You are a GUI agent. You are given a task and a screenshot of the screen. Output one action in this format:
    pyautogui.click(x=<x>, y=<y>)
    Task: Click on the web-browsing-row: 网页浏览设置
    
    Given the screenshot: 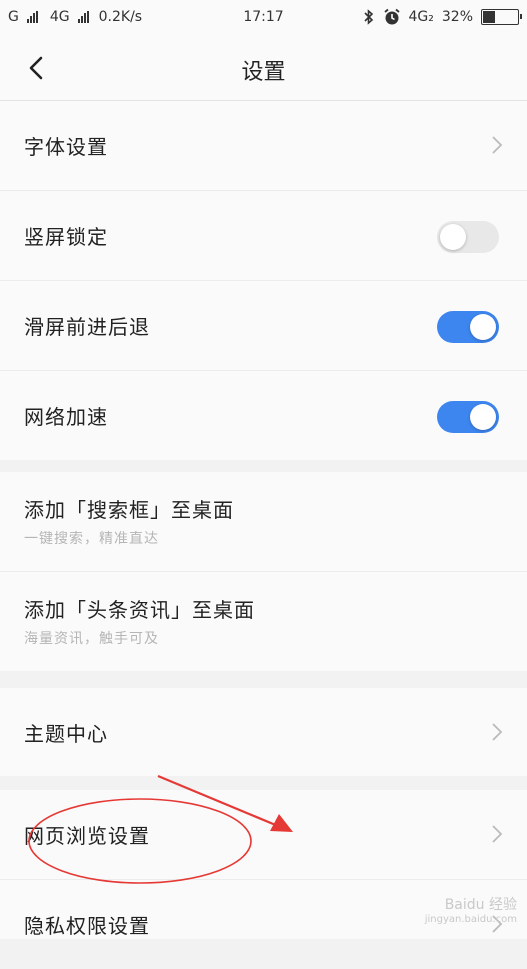 What is the action you would take?
    pyautogui.click(x=263, y=835)
    